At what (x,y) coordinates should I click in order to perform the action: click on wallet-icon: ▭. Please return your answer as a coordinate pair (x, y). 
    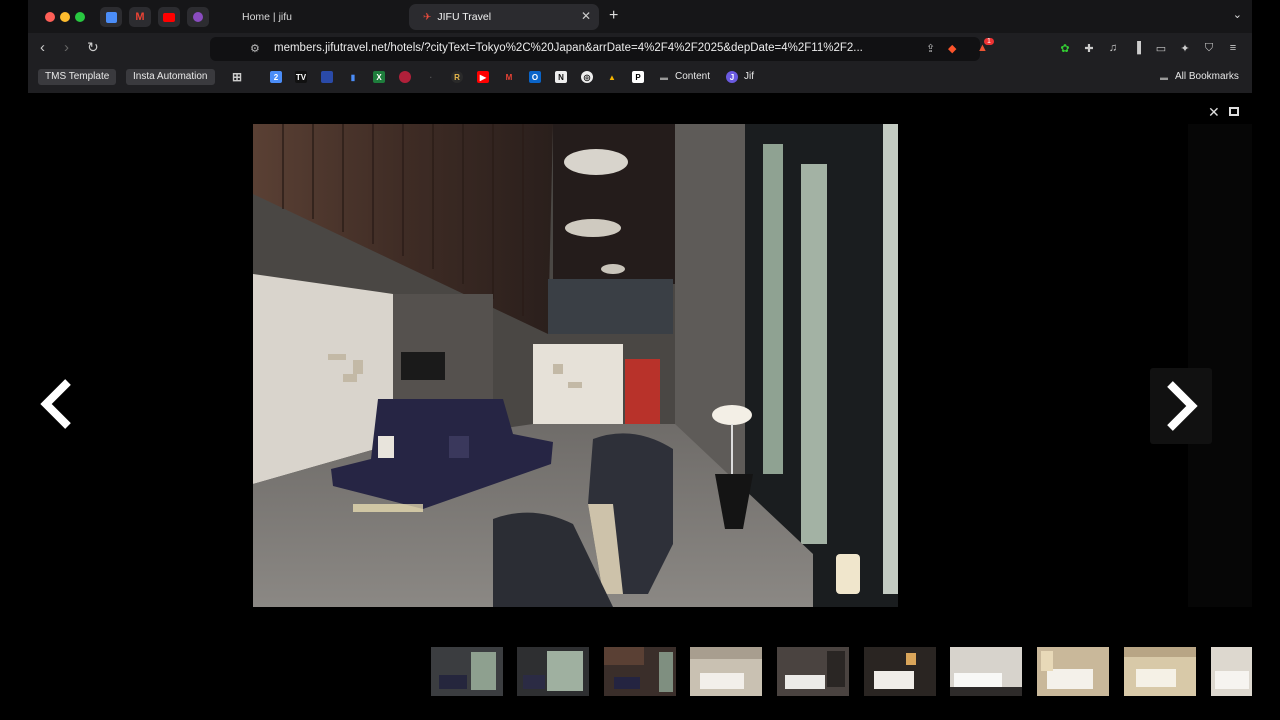
    Looking at the image, I should click on (1161, 48).